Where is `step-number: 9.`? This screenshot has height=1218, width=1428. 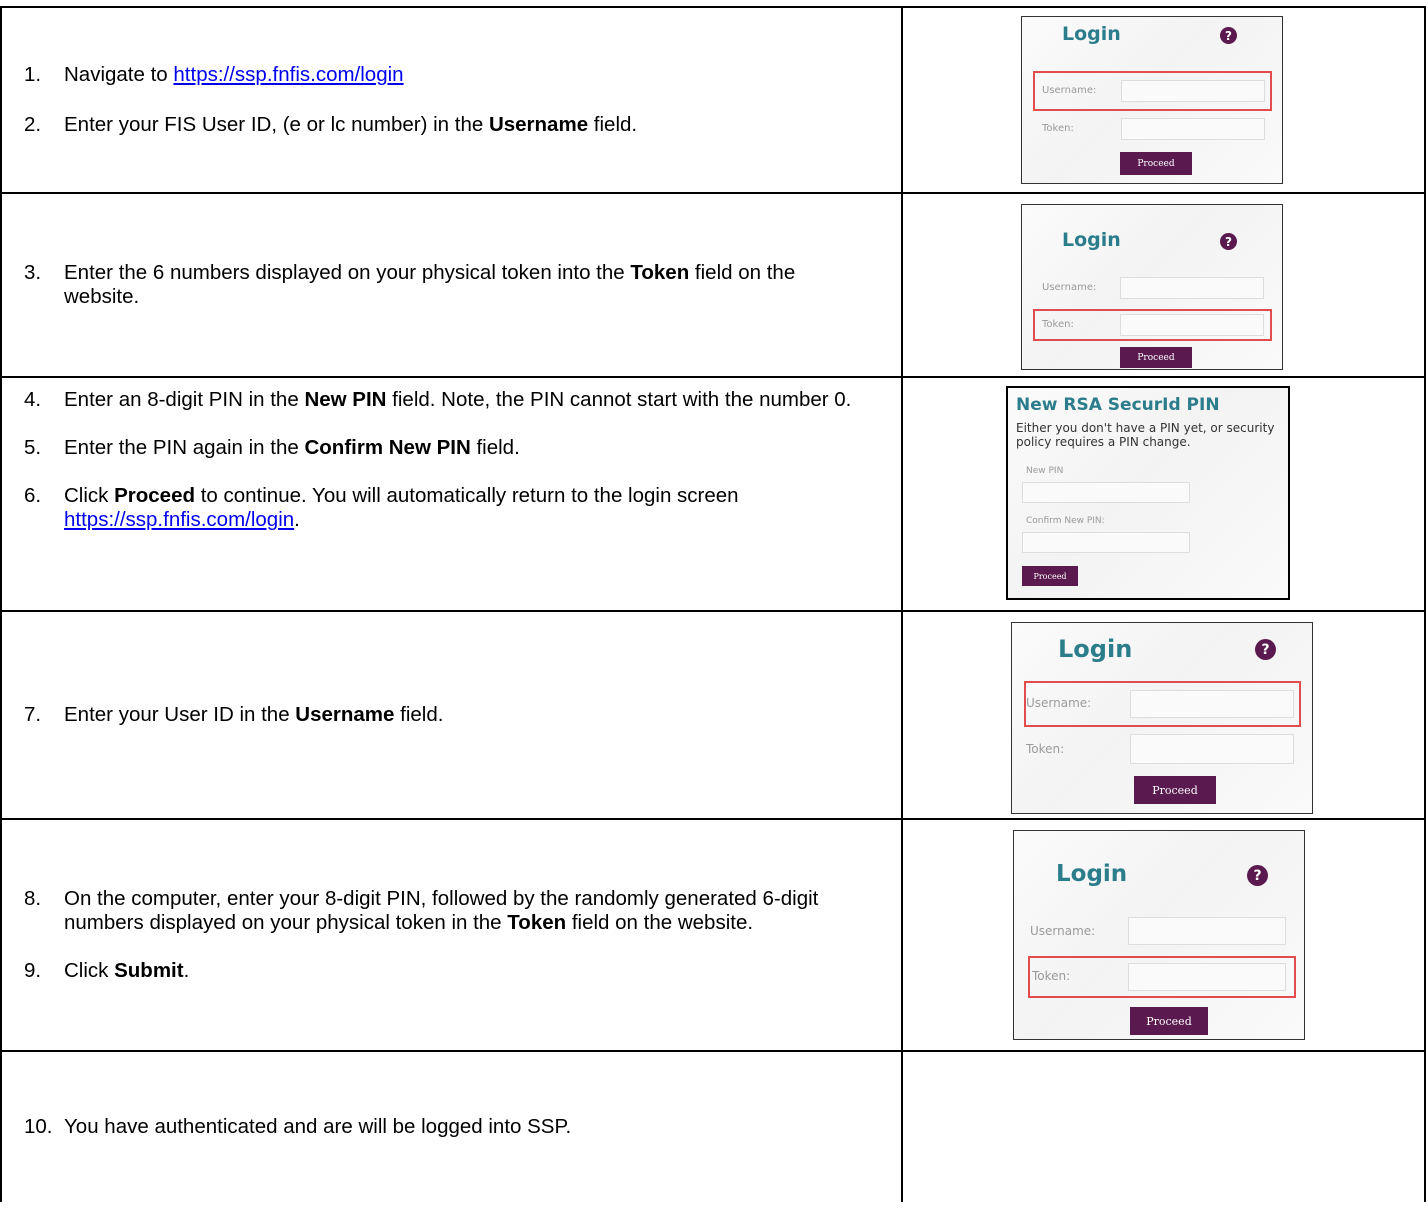 step-number: 9. is located at coordinates (33, 970).